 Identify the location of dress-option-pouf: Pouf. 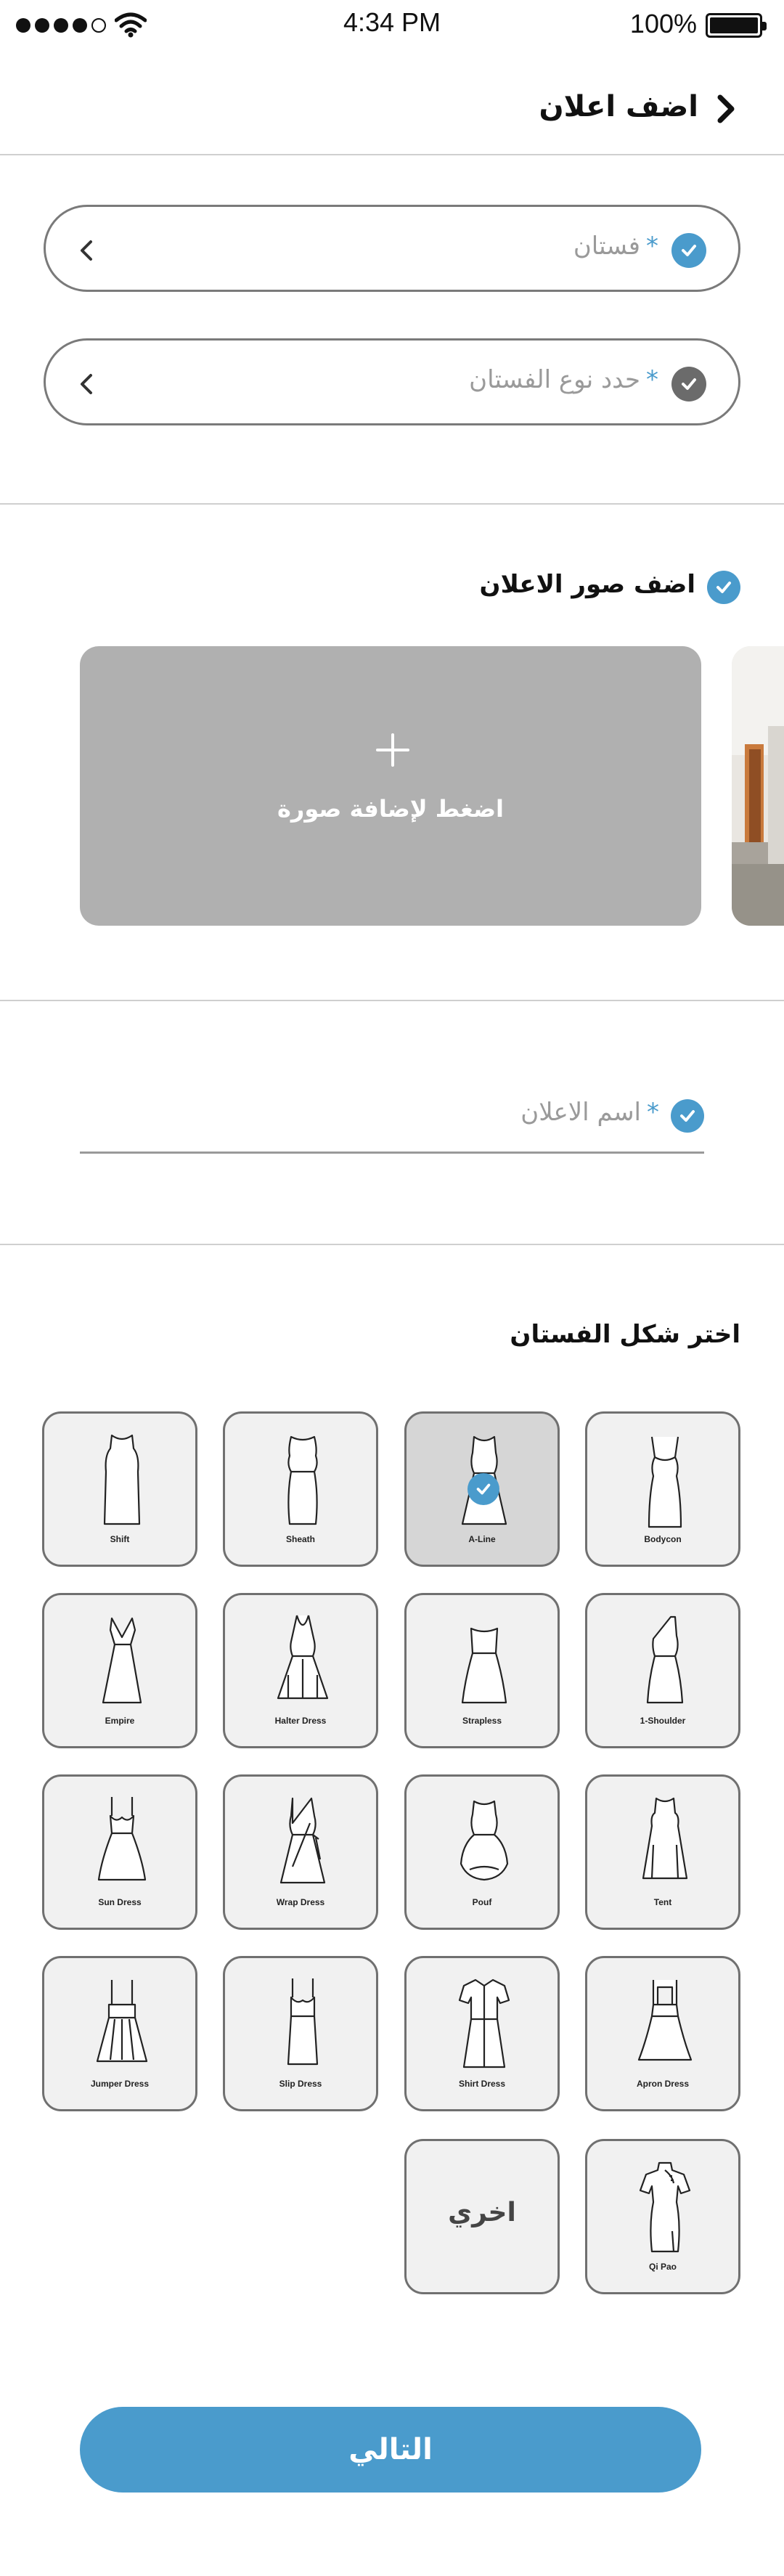
(482, 1852).